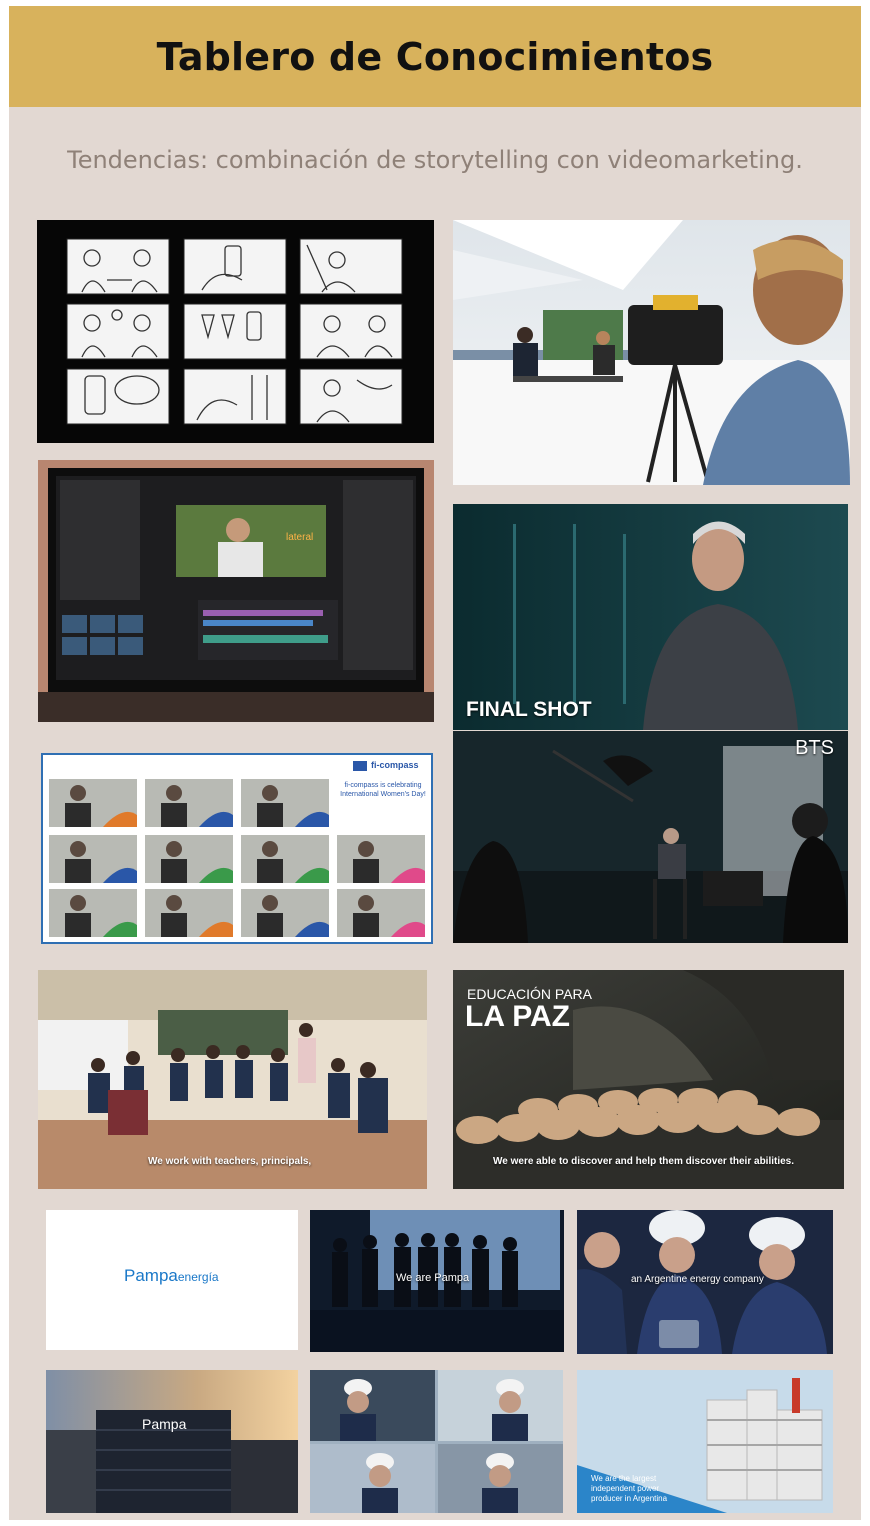 This screenshot has height=1526, width=870. What do you see at coordinates (624, 1478) in the screenshot?
I see `largest-line-1: We are the largest` at bounding box center [624, 1478].